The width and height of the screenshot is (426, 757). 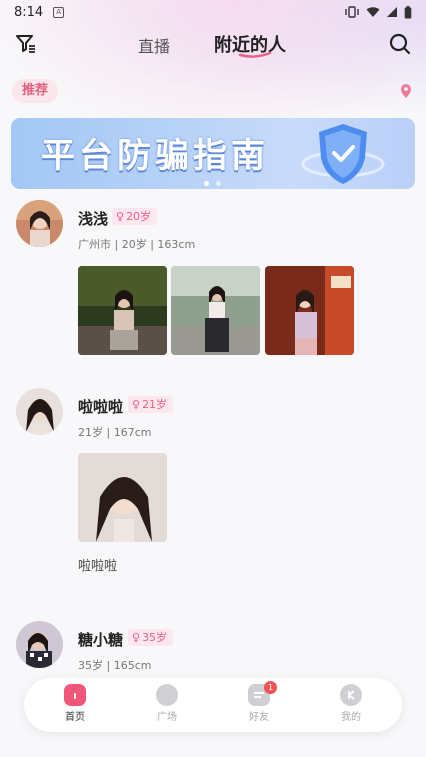 I want to click on tab-home: 首页, so click(x=75, y=703).